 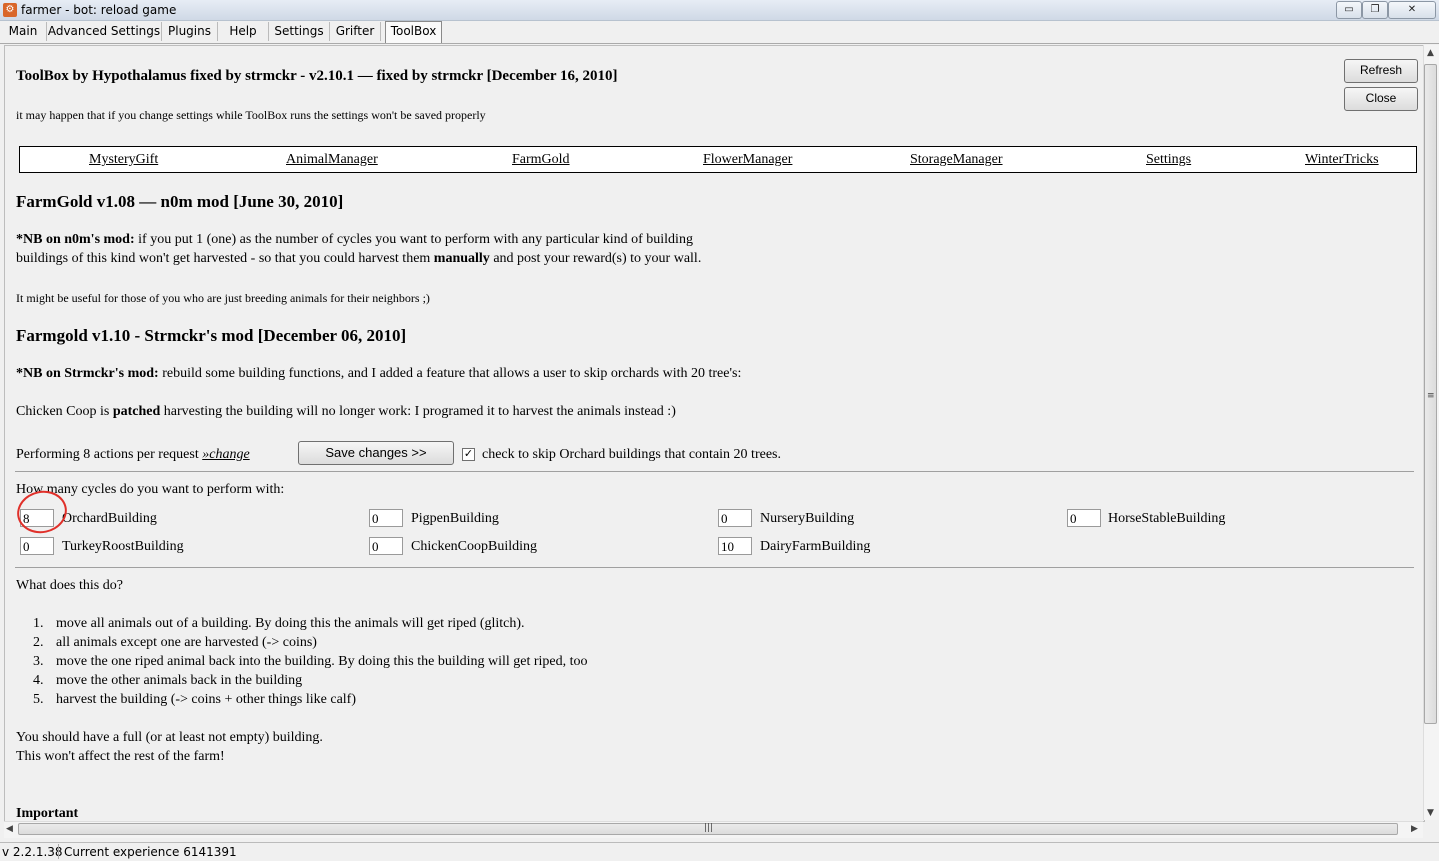 What do you see at coordinates (332, 160) in the screenshot?
I see `nav-animalmanager: AnimalManager` at bounding box center [332, 160].